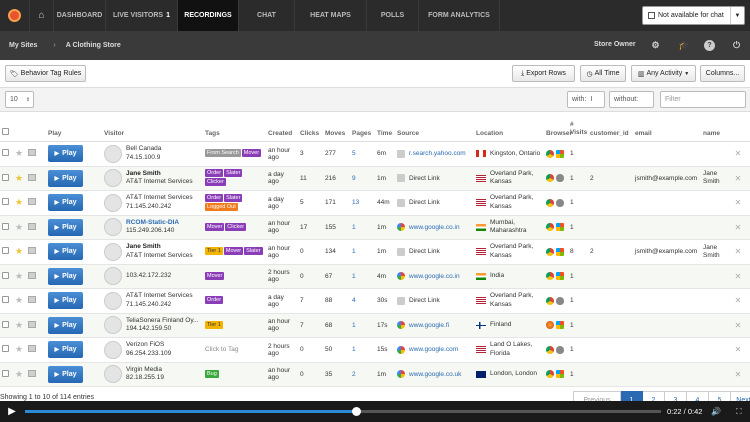 The height and width of the screenshot is (422, 750). I want to click on visitor-name: Verizon FiOS, so click(148, 345).